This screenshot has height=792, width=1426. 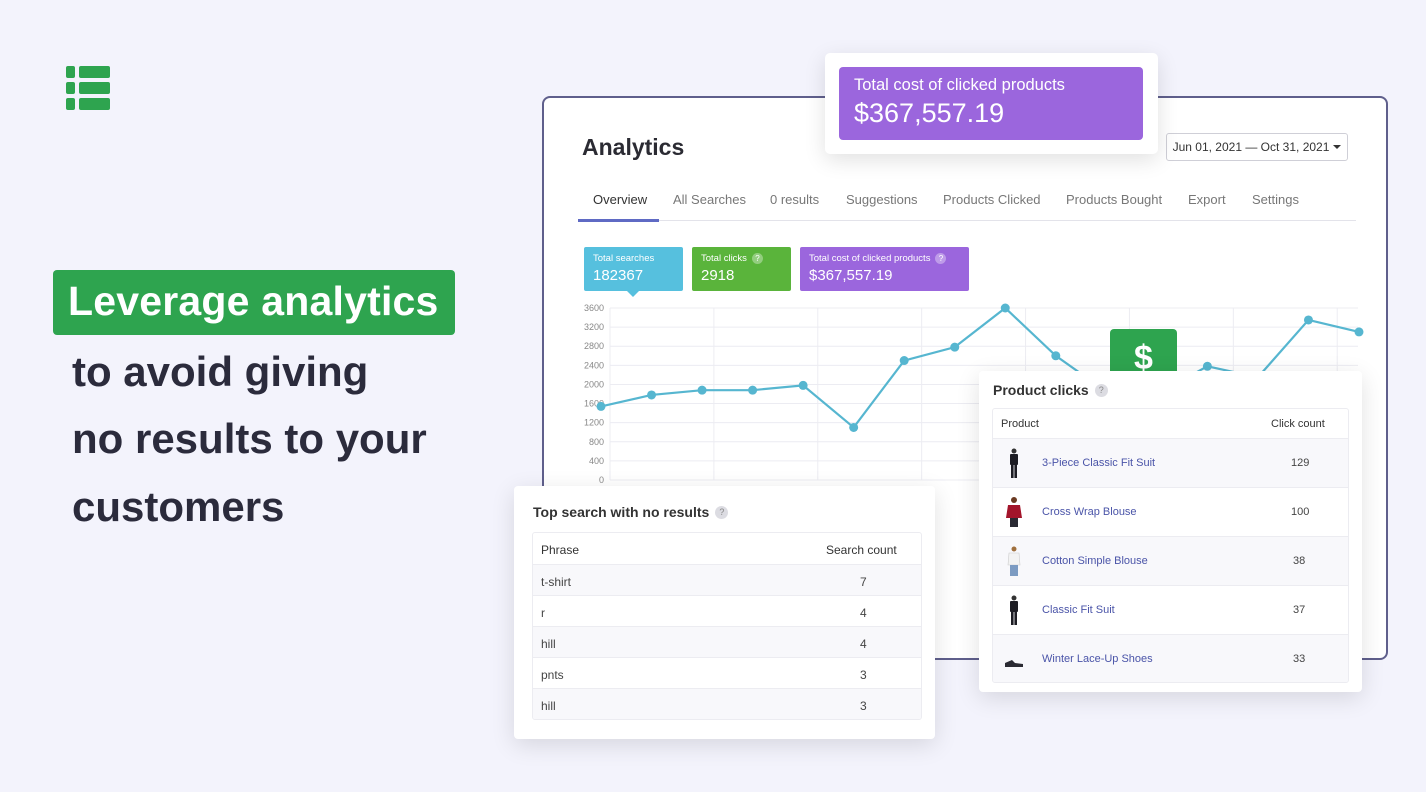 I want to click on stat-total-searches: Total searches 182367, so click(x=633, y=269).